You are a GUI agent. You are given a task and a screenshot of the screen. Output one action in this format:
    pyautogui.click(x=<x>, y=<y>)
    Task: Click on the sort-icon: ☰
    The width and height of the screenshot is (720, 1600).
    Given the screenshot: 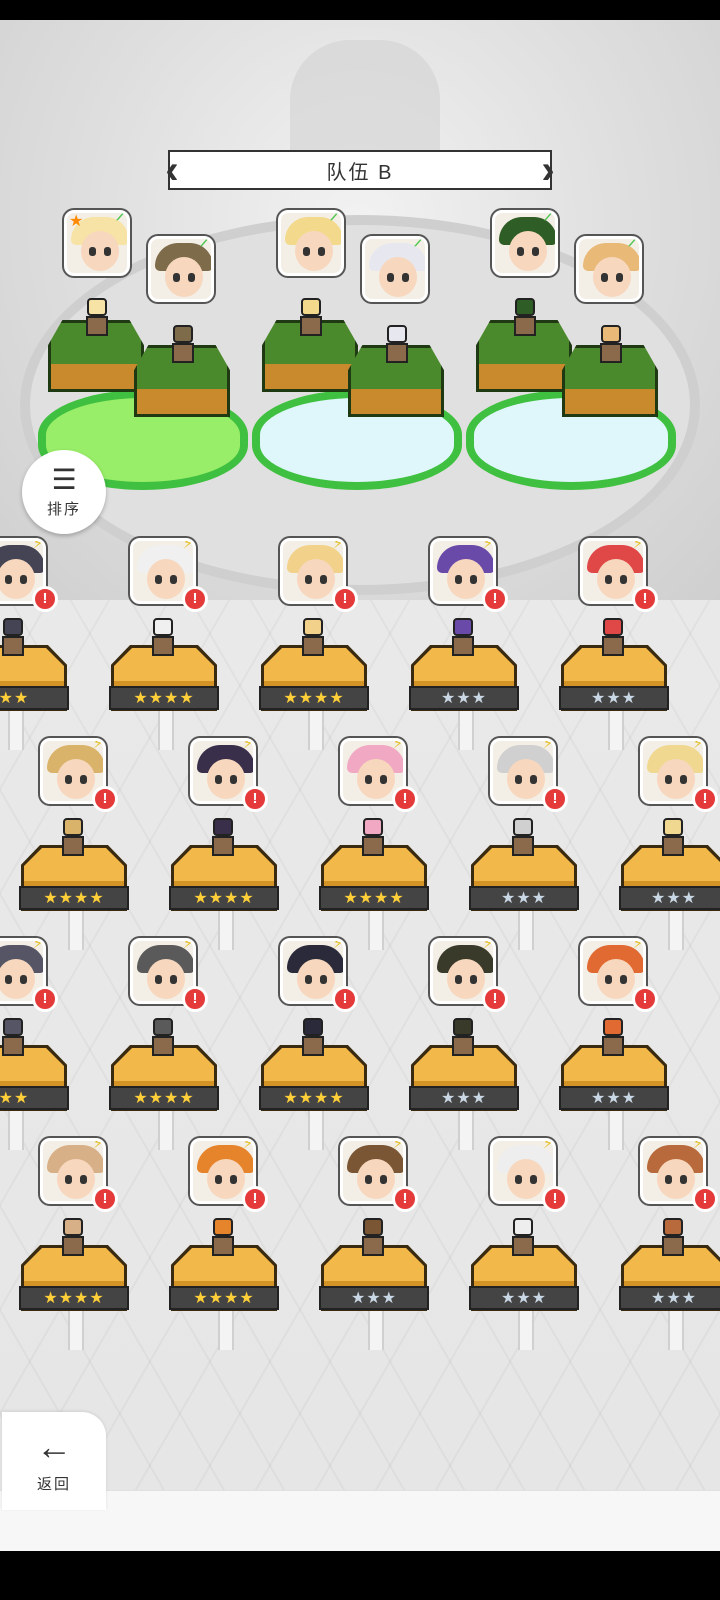 What is the action you would take?
    pyautogui.click(x=64, y=479)
    